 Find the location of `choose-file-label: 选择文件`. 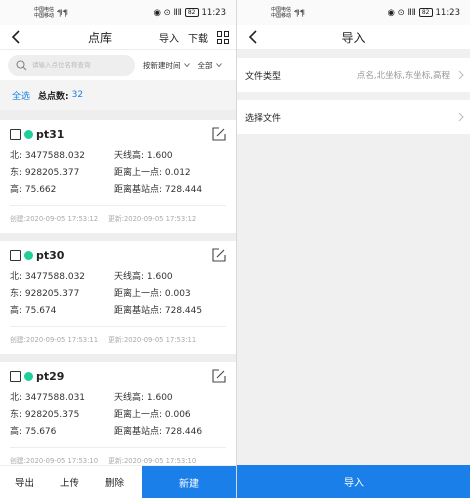

choose-file-label: 选择文件 is located at coordinates (263, 118).